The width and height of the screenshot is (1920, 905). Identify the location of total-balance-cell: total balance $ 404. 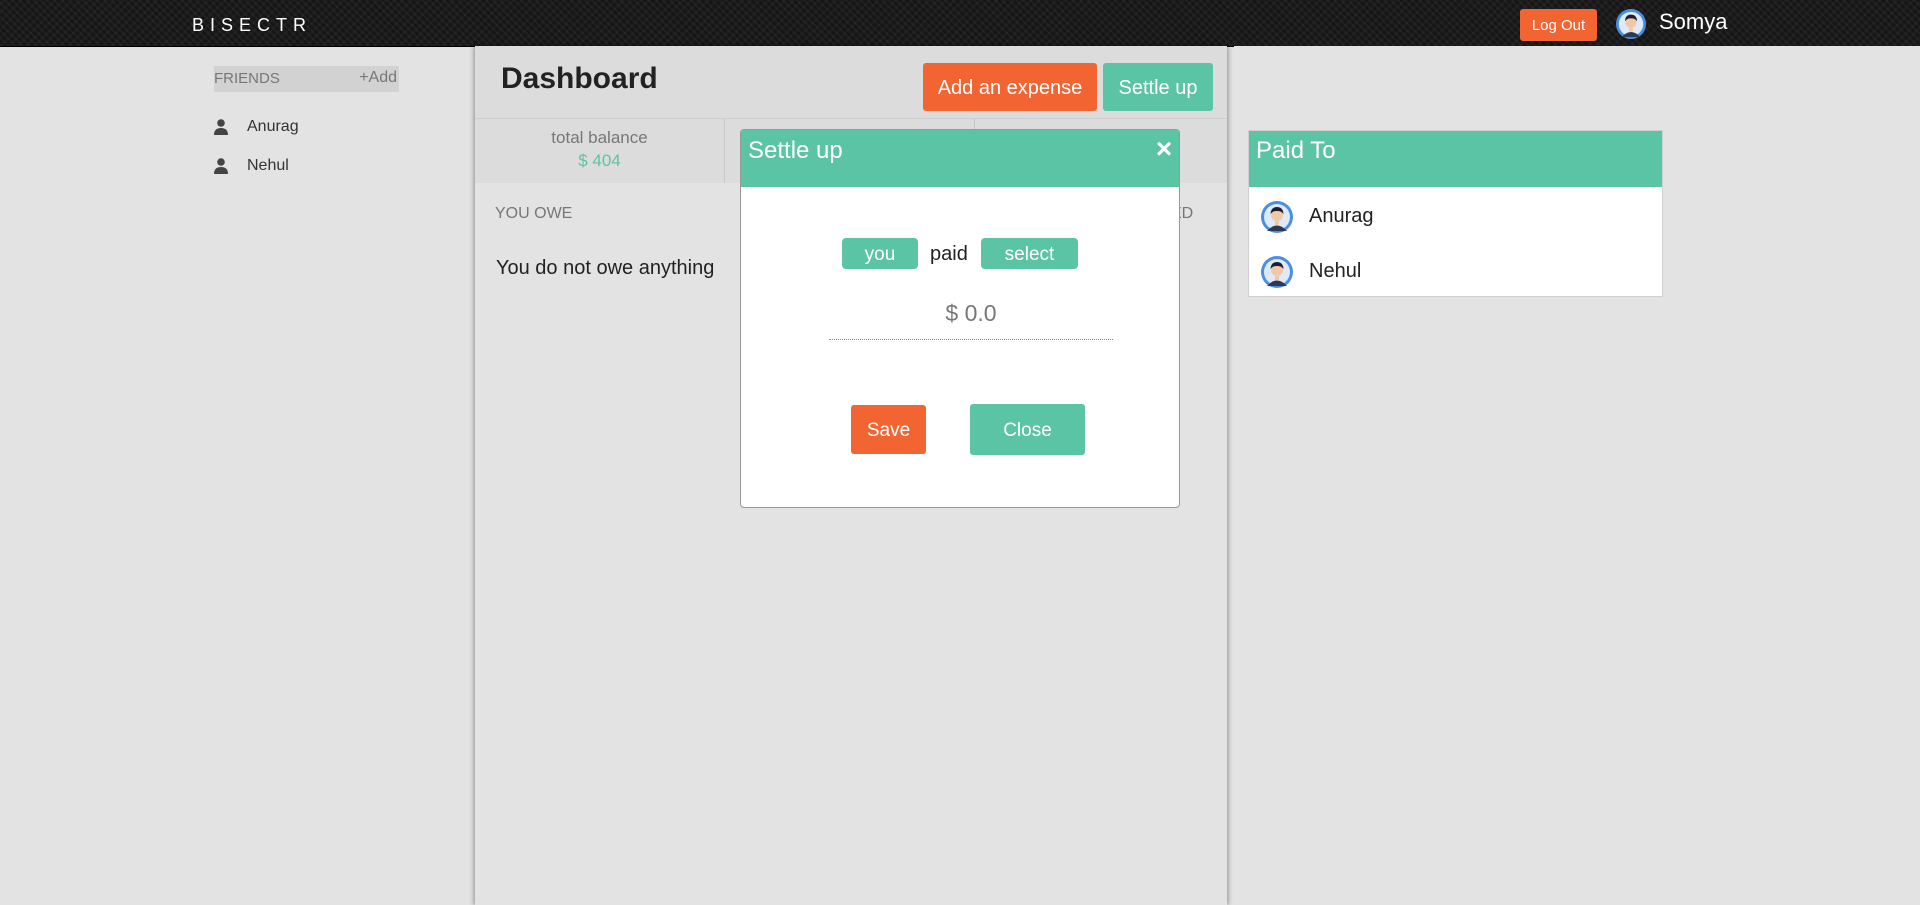
(600, 151).